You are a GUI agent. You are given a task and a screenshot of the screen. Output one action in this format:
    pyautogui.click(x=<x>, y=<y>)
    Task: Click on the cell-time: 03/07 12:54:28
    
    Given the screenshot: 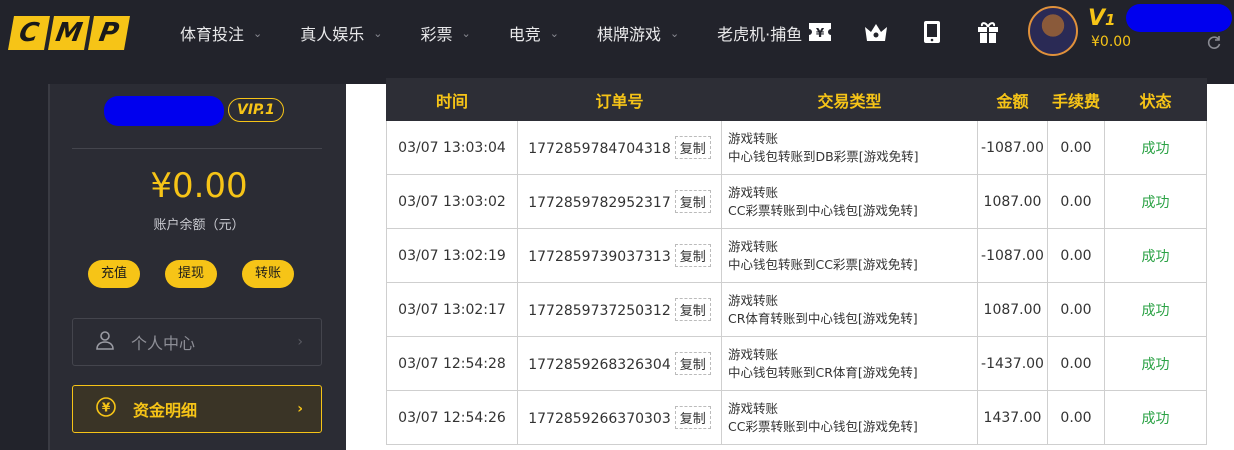 What is the action you would take?
    pyautogui.click(x=452, y=363)
    